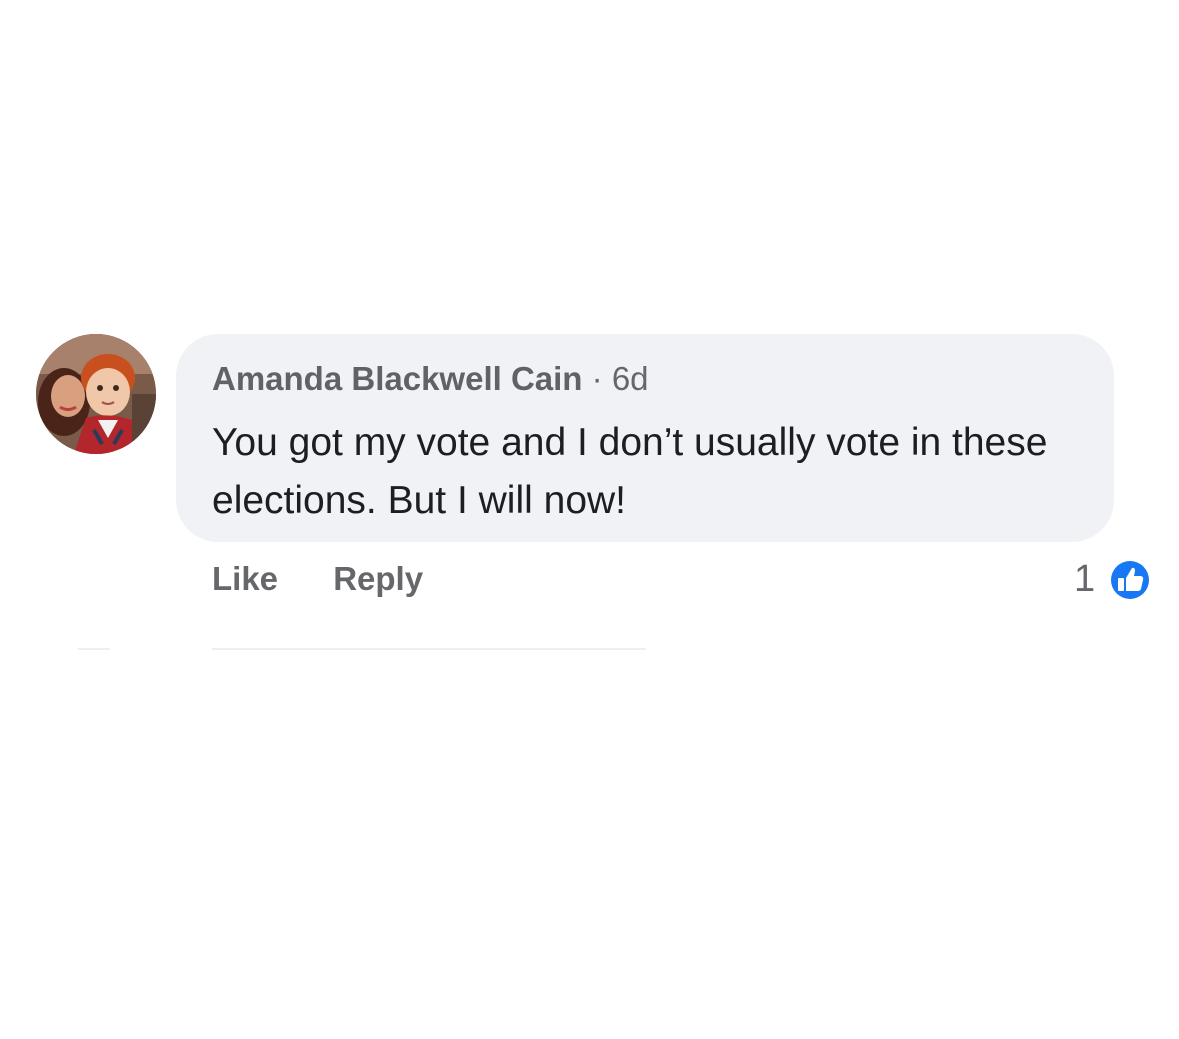  I want to click on reaction-count: 1, so click(1085, 579).